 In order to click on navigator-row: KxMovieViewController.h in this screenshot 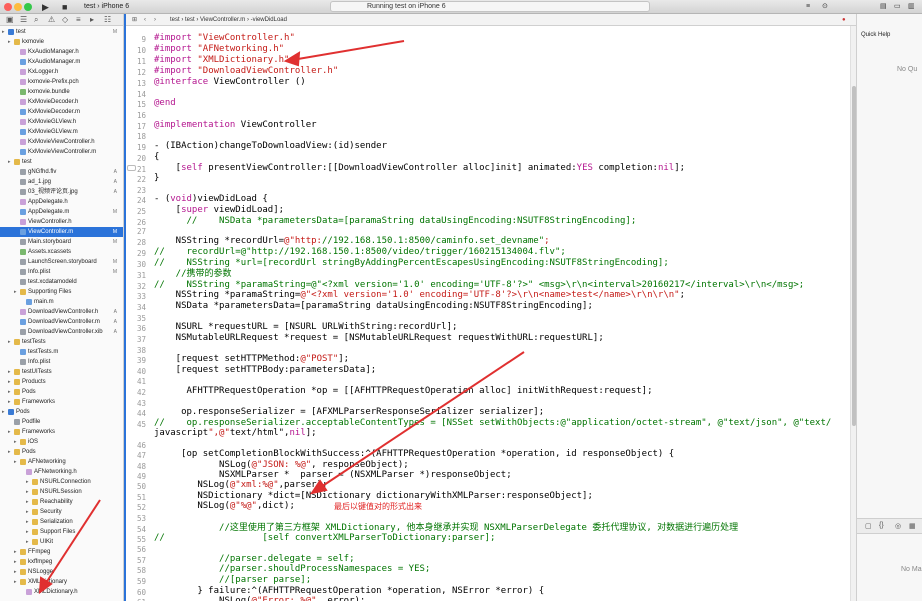, I will do `click(61, 142)`.